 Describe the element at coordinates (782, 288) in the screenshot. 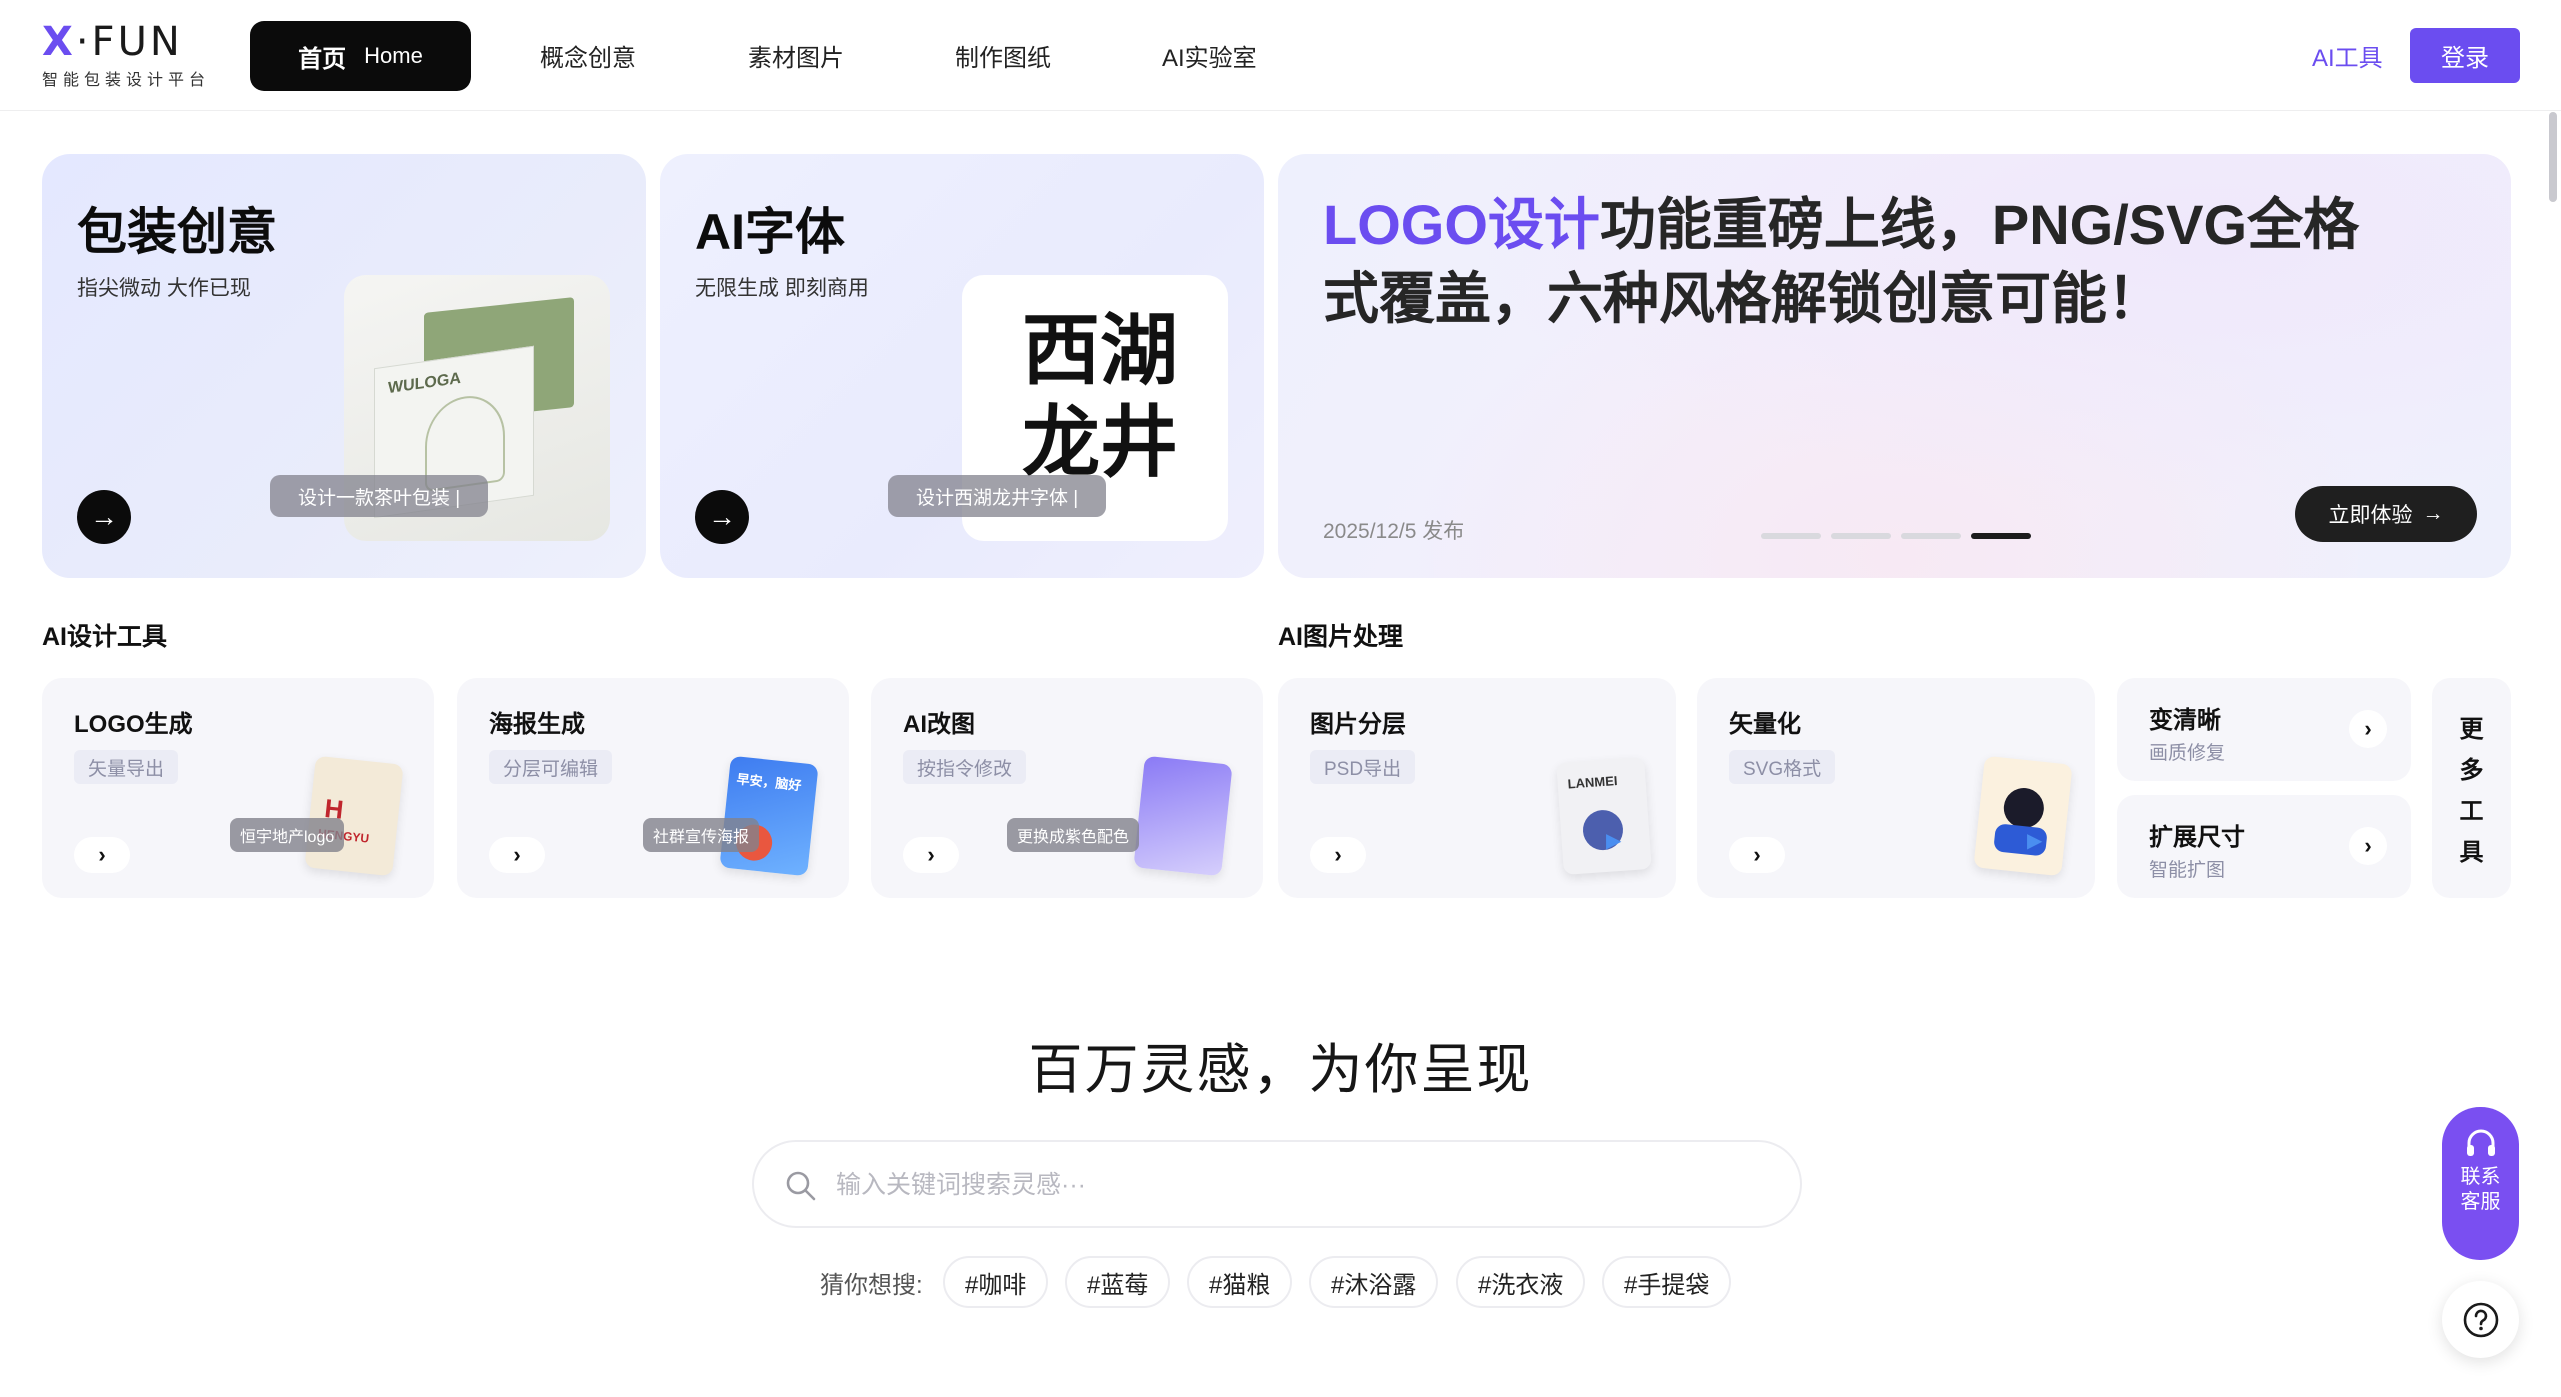

I see `card-subtitle: 无限生成 即刻商用` at that location.